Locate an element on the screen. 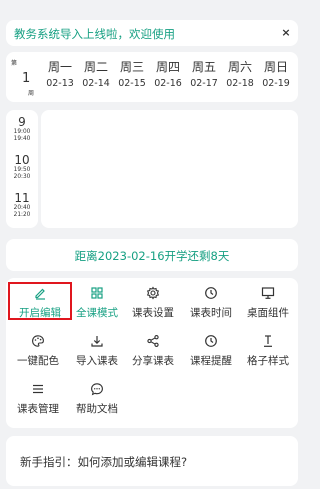 The height and width of the screenshot is (489, 320). week-number: 第 1 周 is located at coordinates (23, 77).